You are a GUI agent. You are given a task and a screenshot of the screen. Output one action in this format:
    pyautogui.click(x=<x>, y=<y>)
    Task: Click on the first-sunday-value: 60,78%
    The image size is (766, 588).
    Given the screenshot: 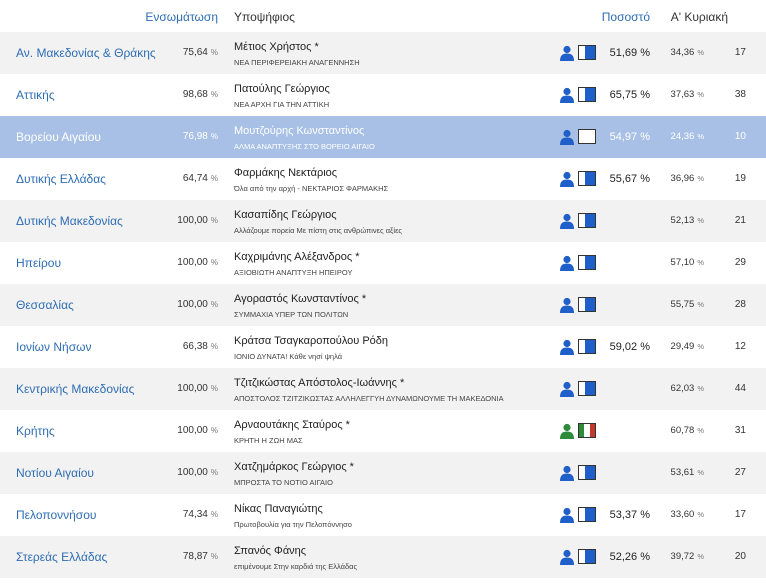 What is the action you would take?
    pyautogui.click(x=687, y=430)
    